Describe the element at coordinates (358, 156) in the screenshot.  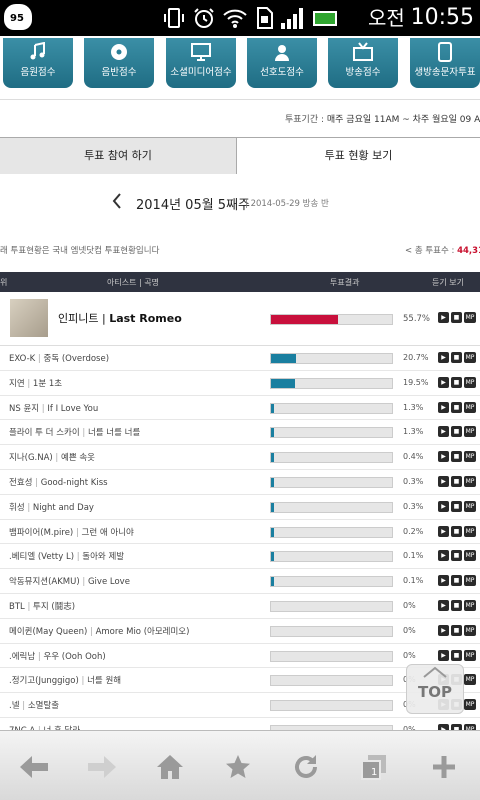
I see `tab-vote-status: 투표 현황 보기` at that location.